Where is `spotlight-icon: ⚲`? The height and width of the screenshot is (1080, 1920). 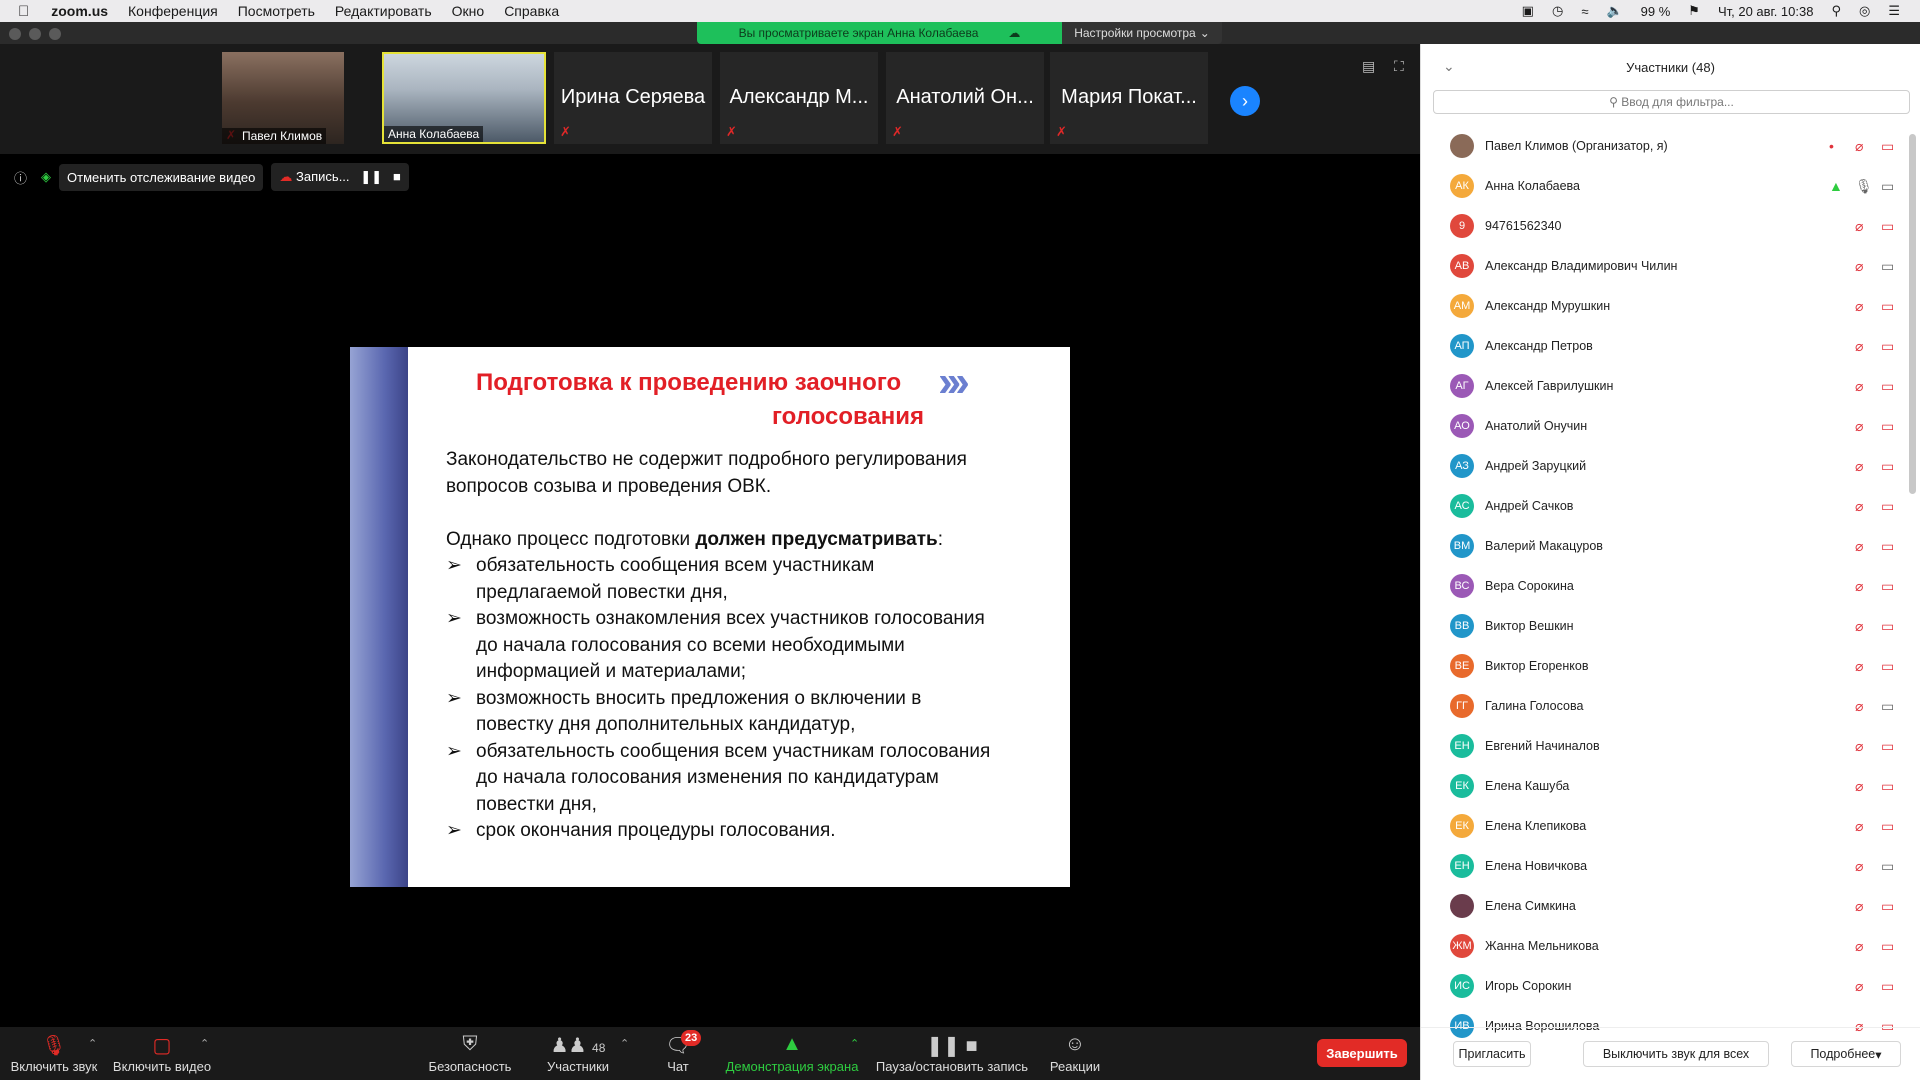 spotlight-icon: ⚲ is located at coordinates (1836, 11).